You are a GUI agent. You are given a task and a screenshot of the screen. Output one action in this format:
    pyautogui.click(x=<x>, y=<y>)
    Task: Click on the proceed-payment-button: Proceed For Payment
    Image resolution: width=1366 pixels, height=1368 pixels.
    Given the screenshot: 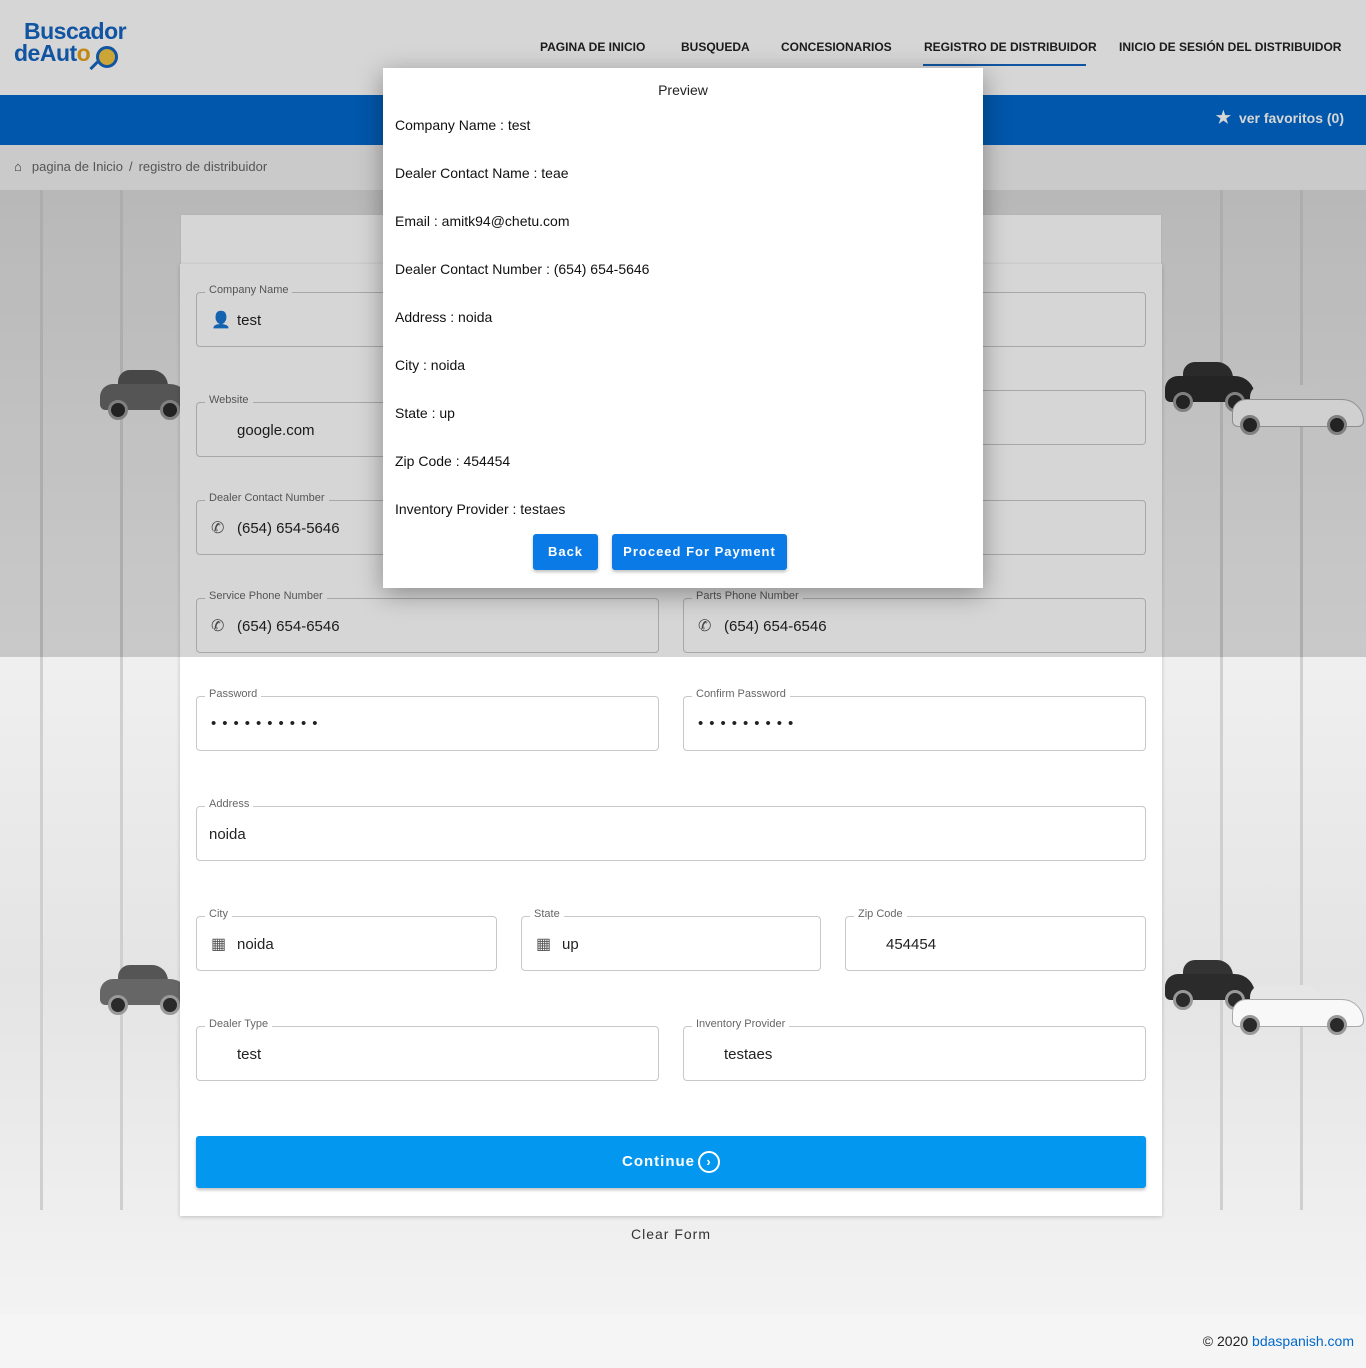 What is the action you would take?
    pyautogui.click(x=699, y=552)
    